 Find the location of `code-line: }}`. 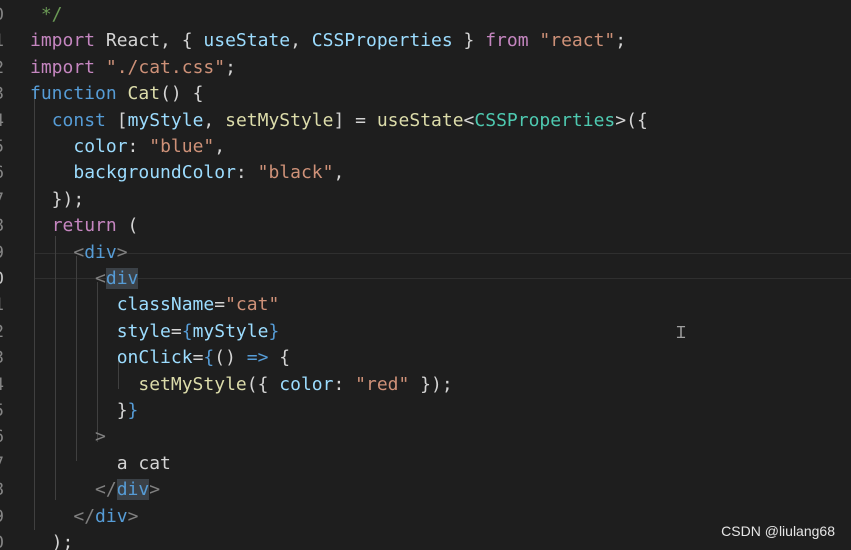

code-line: }} is located at coordinates (84, 411).